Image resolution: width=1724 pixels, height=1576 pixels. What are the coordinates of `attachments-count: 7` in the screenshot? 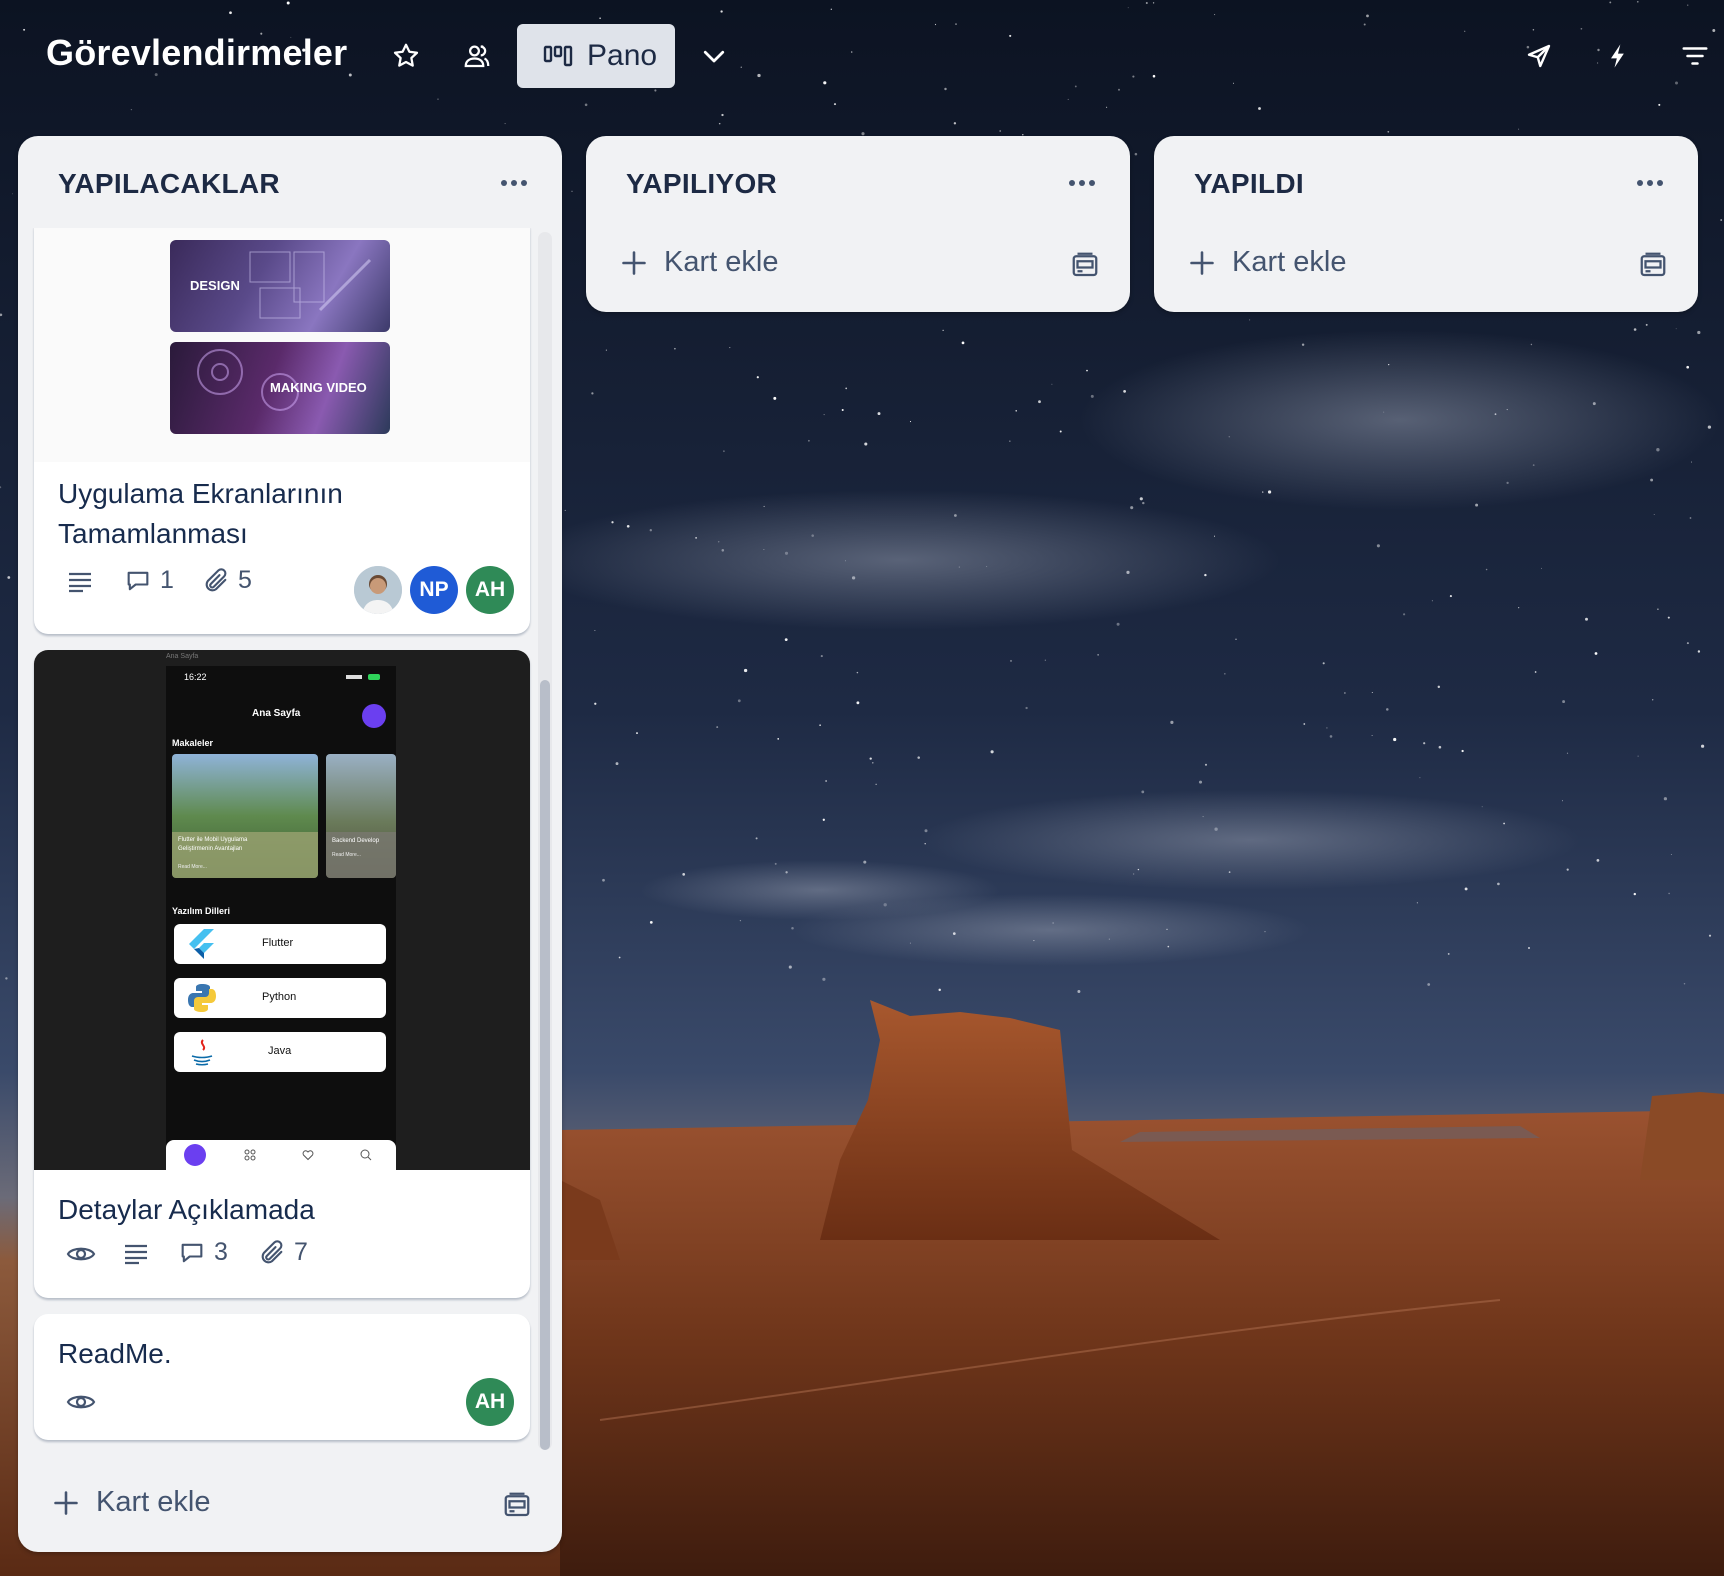 It's located at (301, 1252).